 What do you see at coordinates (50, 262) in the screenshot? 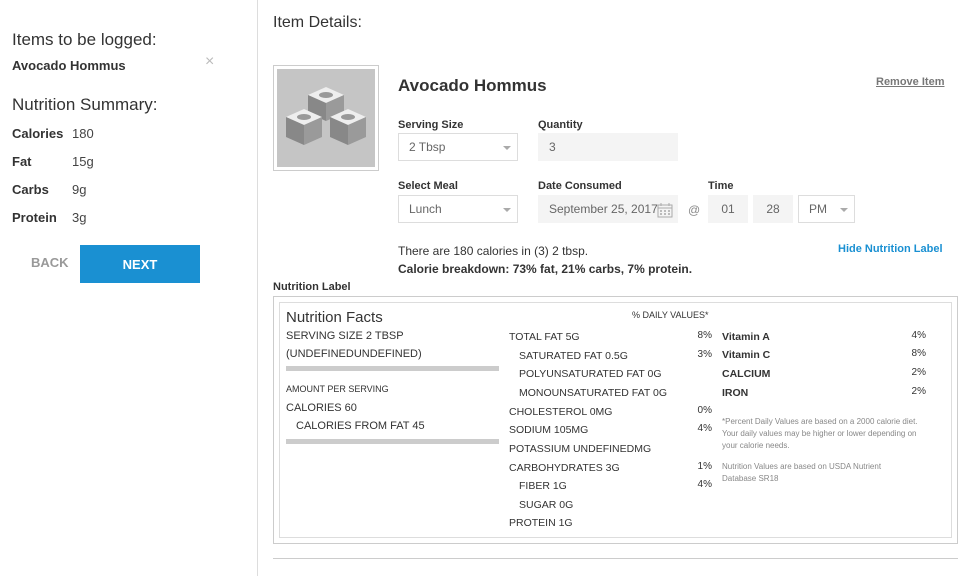
I see `back-button: BACK` at bounding box center [50, 262].